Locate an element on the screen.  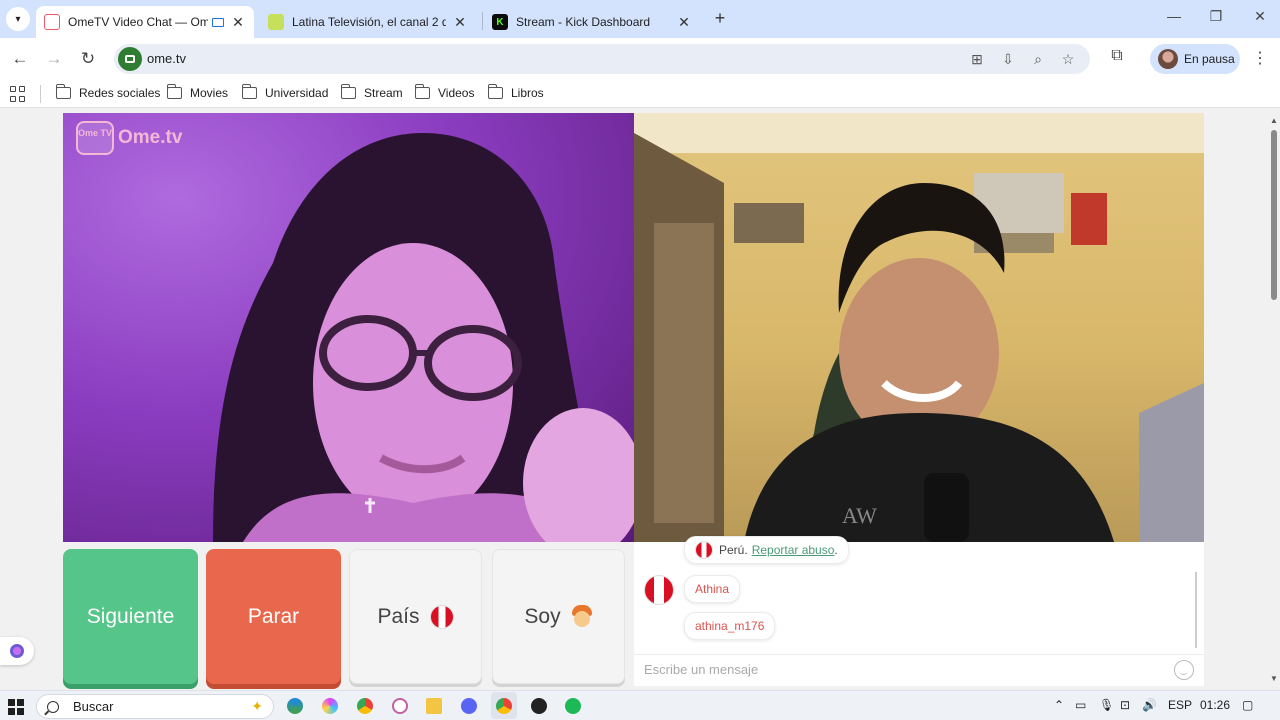
bookmark-folder-videos: Videos is located at coordinates (444, 92).